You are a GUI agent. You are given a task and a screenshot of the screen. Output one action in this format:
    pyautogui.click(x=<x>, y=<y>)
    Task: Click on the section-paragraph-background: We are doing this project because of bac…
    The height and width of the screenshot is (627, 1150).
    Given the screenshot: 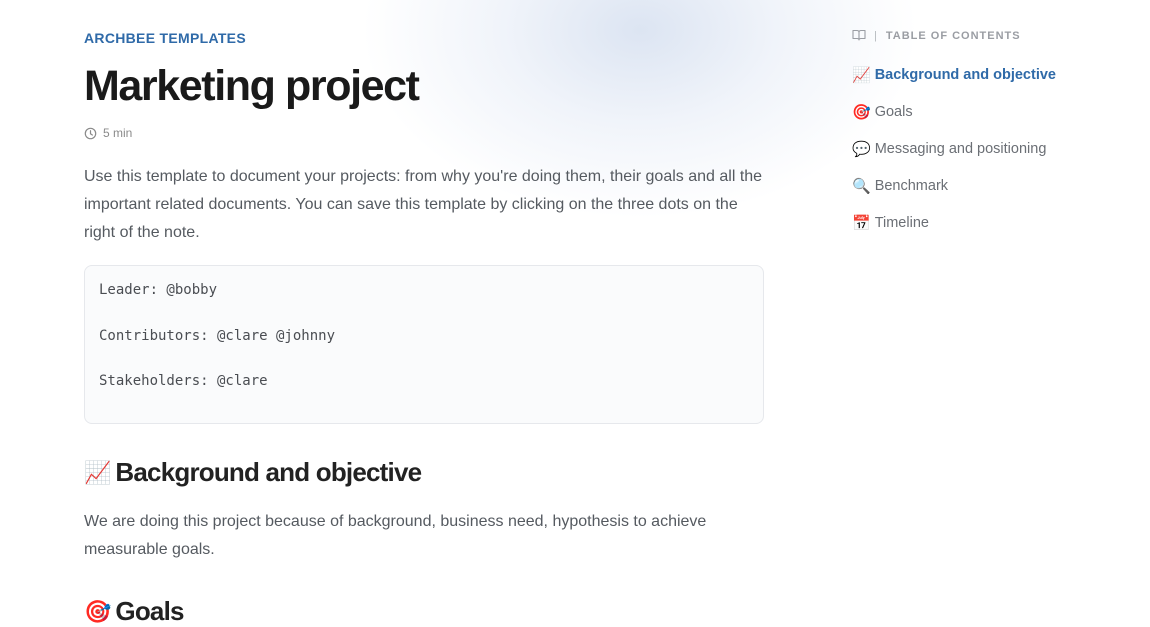 What is the action you would take?
    pyautogui.click(x=395, y=535)
    